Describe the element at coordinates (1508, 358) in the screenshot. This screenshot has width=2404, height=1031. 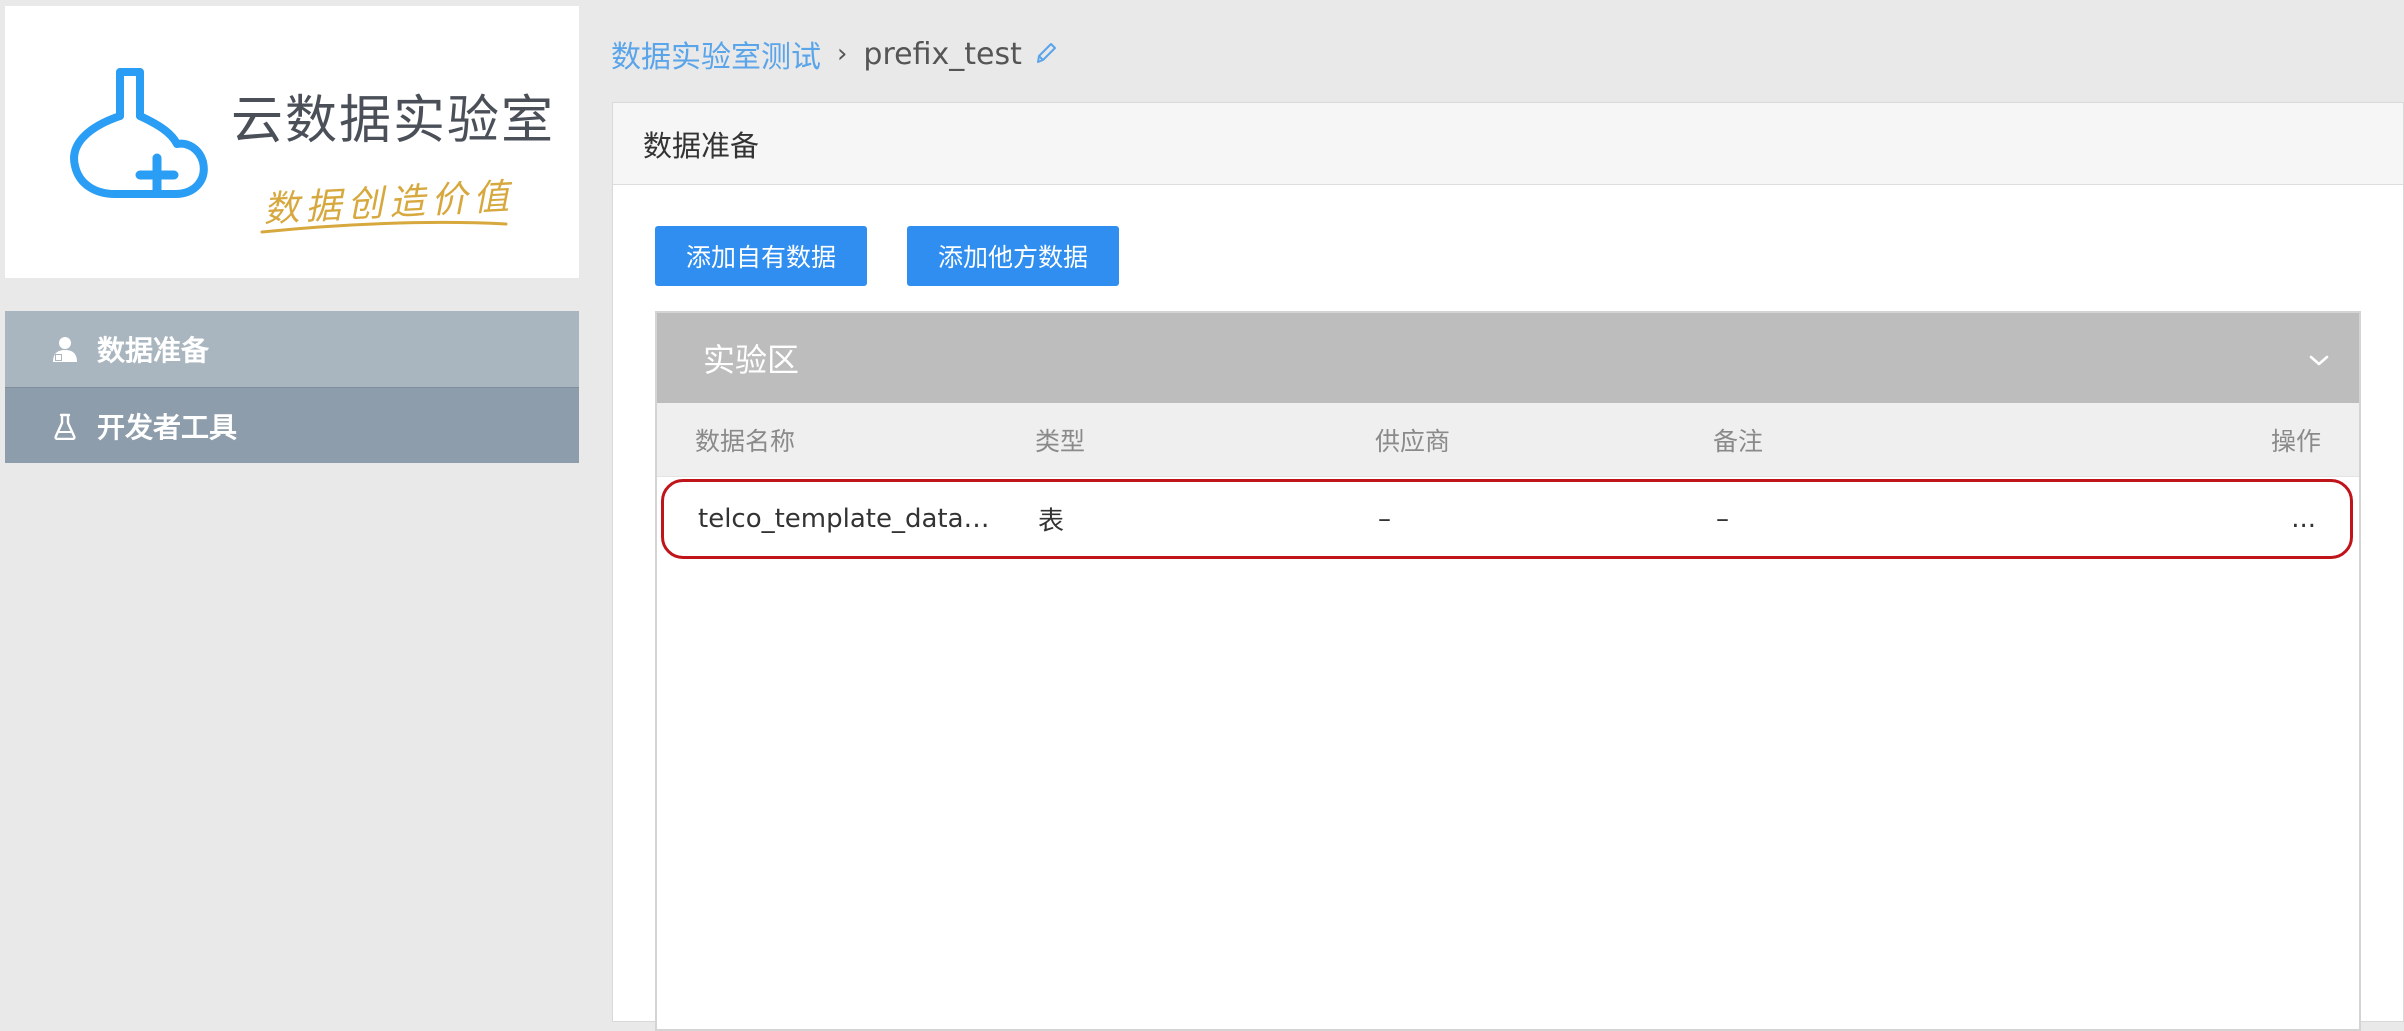
I see `lab-section-header: 实验区` at that location.